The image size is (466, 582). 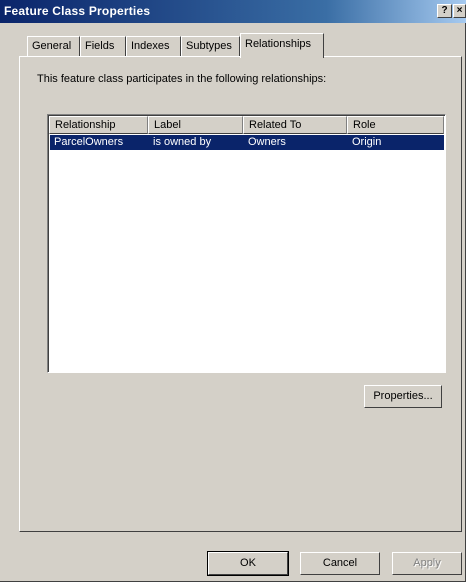 What do you see at coordinates (364, 125) in the screenshot?
I see `column-header-role-label: Role` at bounding box center [364, 125].